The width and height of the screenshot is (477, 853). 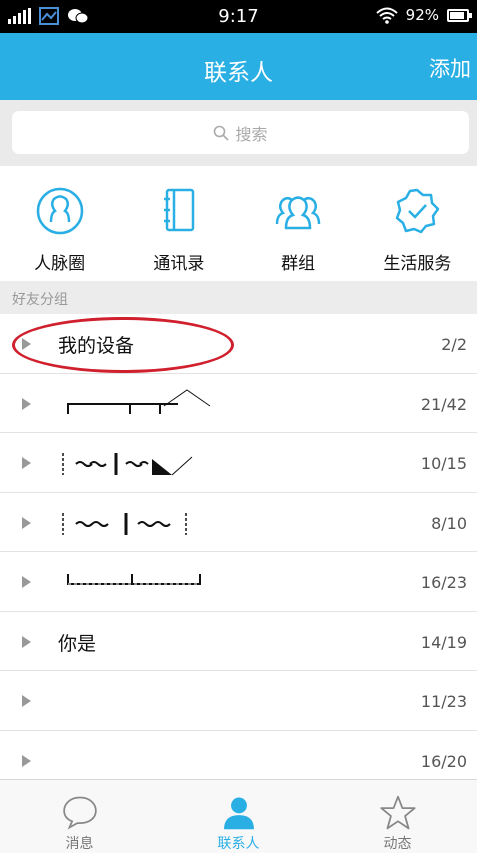 I want to click on person-circle-icon, so click(x=59, y=211).